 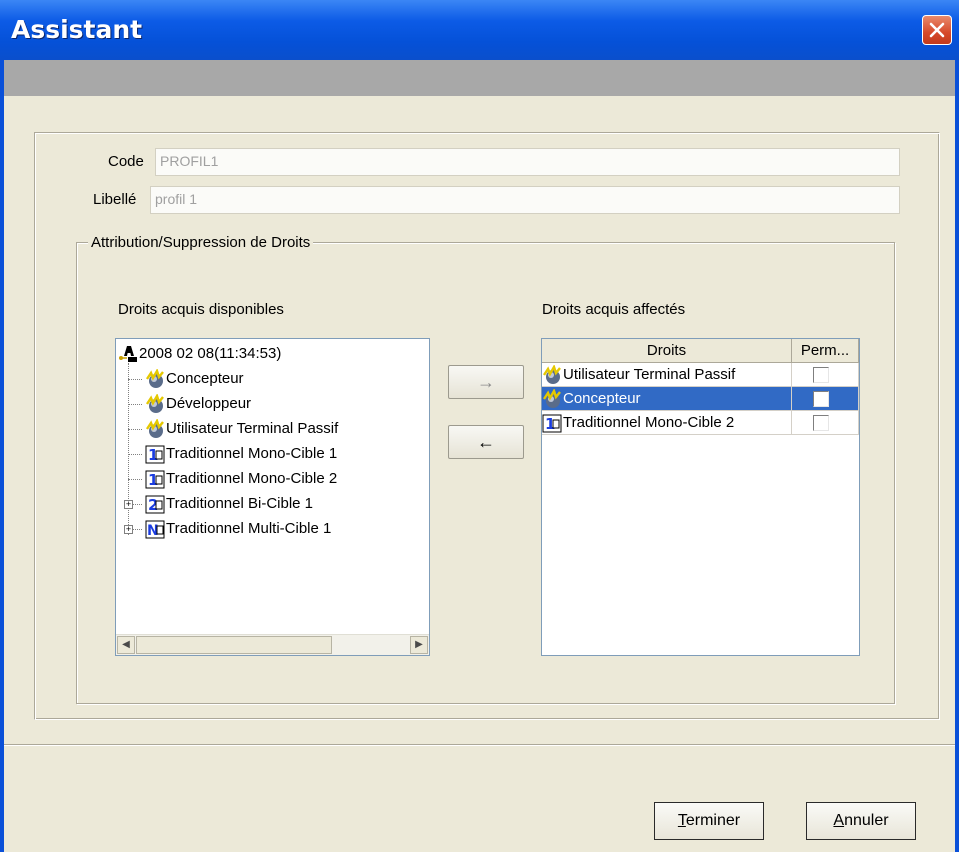 What do you see at coordinates (649, 422) in the screenshot?
I see `row-label: Traditionnel Mono-Cible 2` at bounding box center [649, 422].